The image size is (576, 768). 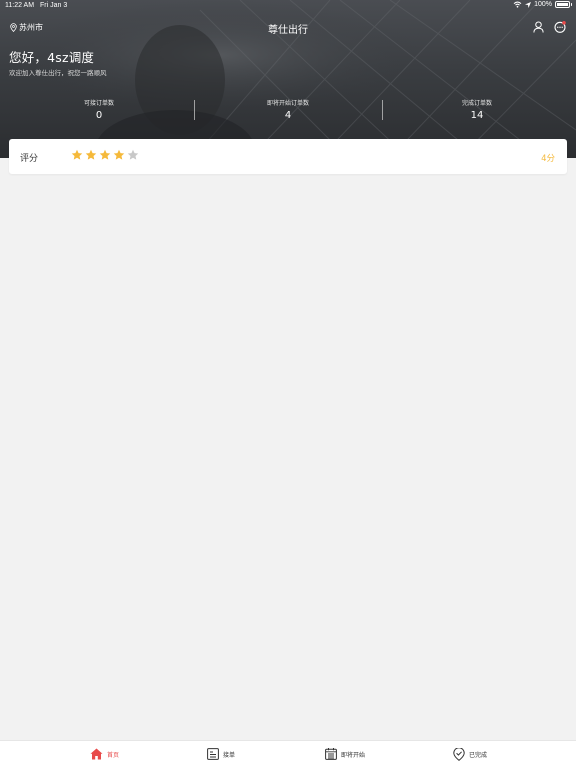 I want to click on stat-value: 0, so click(x=99, y=115).